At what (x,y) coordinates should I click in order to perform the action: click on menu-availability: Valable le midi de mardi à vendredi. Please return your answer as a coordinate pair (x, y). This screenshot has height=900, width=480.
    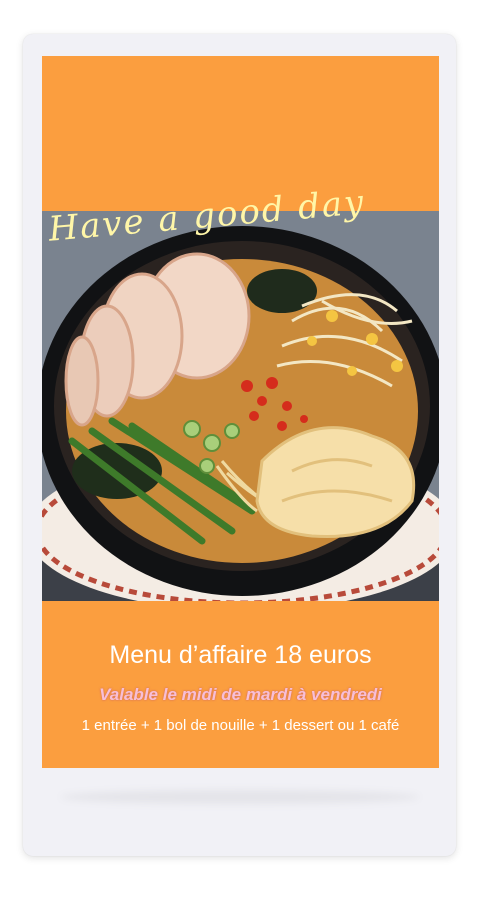
    Looking at the image, I should click on (240, 694).